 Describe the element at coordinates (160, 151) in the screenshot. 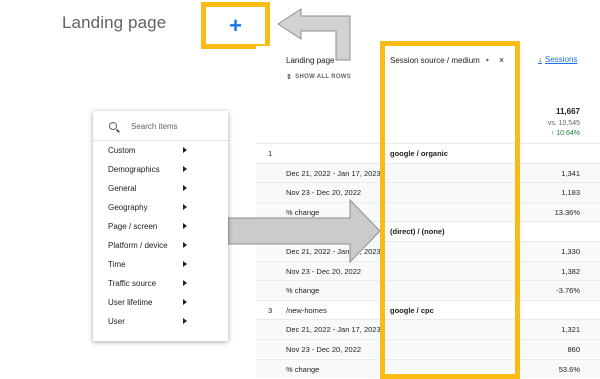

I see `menu-item: Custom` at that location.